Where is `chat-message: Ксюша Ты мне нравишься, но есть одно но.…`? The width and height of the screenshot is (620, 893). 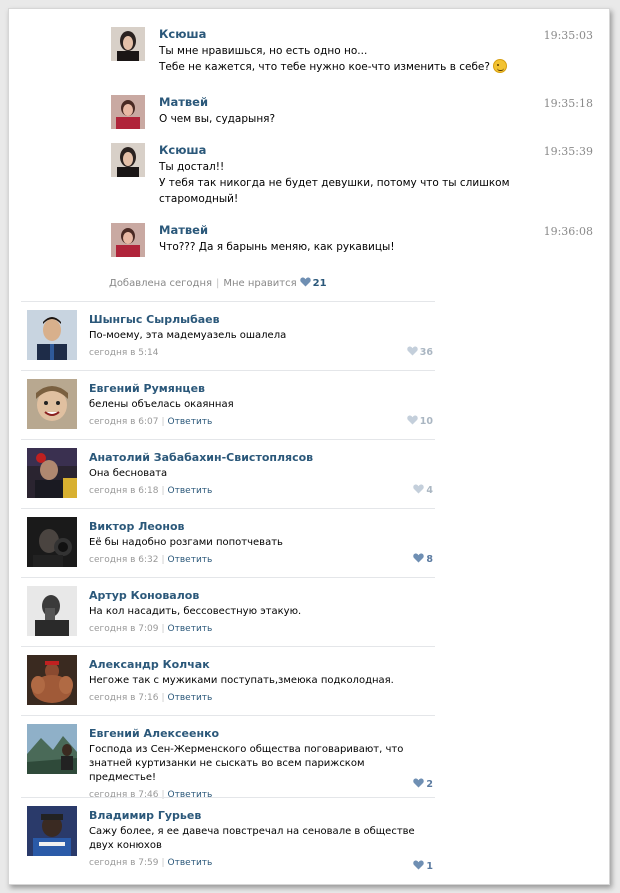
chat-message: Ксюша Ты мне нравишься, но есть одно но.… is located at coordinates (356, 57).